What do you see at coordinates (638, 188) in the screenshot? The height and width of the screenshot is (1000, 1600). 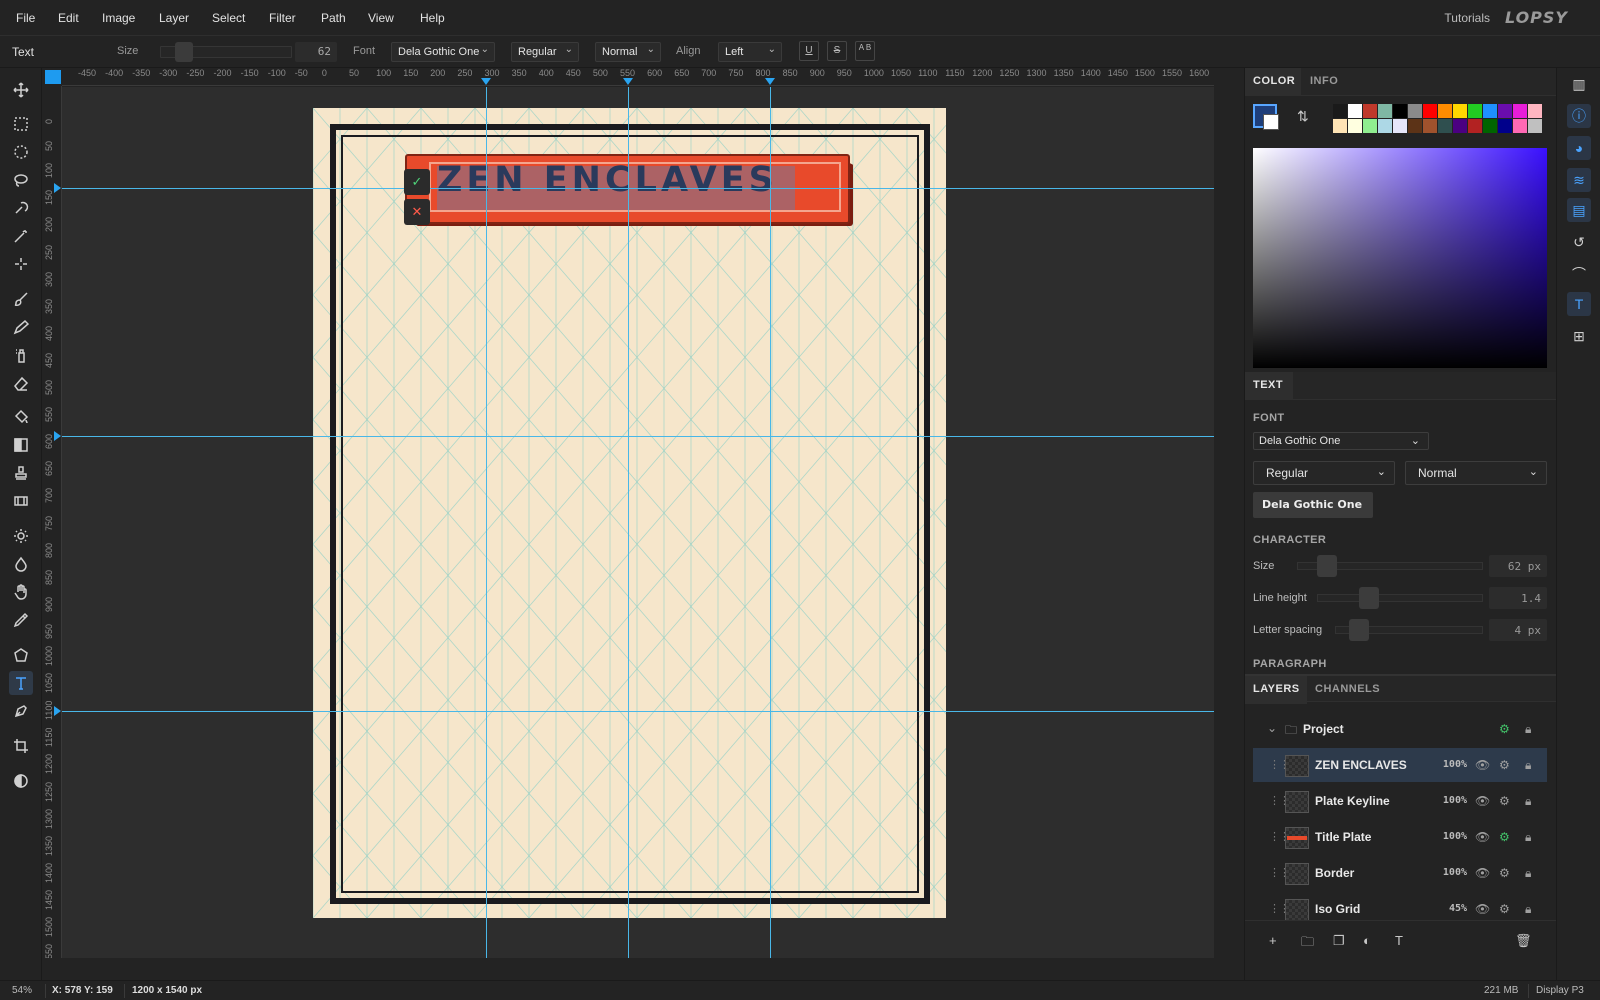 I see `guide-horizontal` at bounding box center [638, 188].